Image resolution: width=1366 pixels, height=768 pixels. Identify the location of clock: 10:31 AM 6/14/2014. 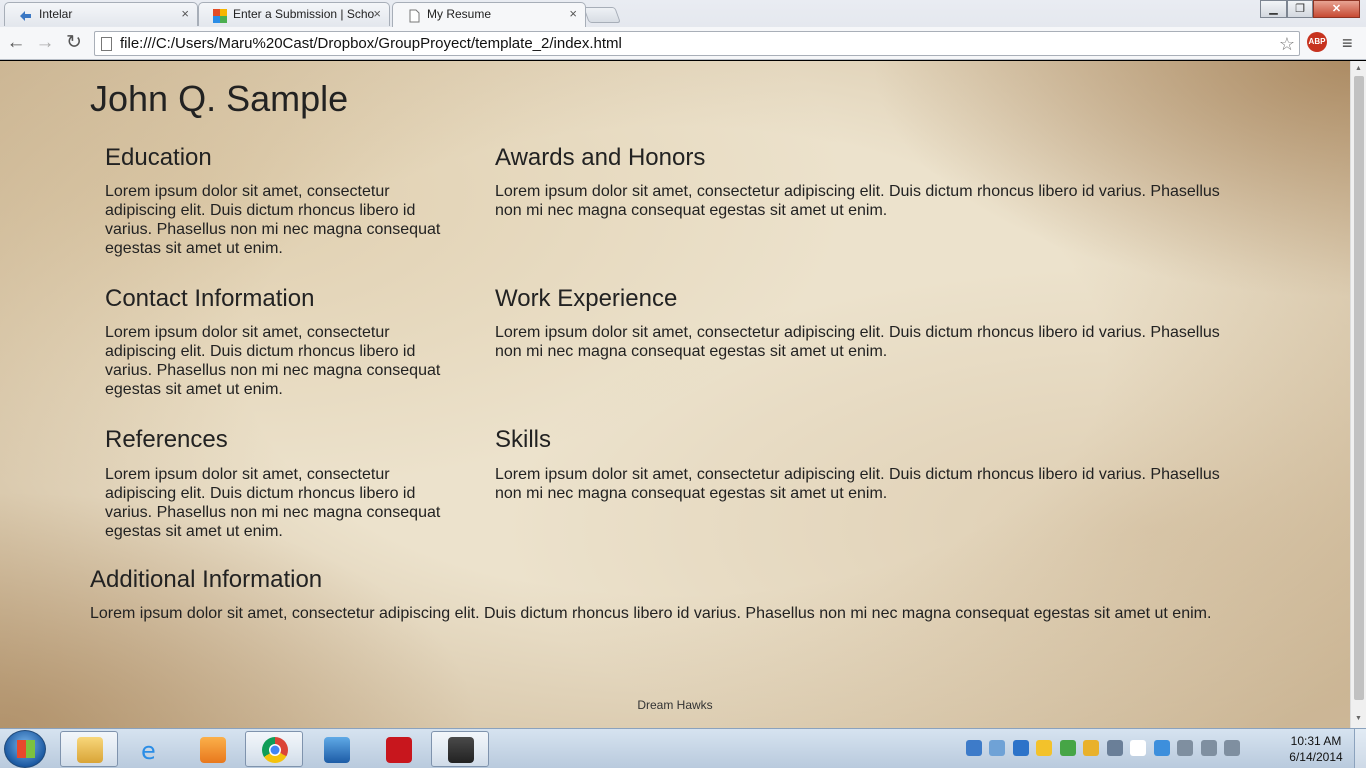
(1316, 749).